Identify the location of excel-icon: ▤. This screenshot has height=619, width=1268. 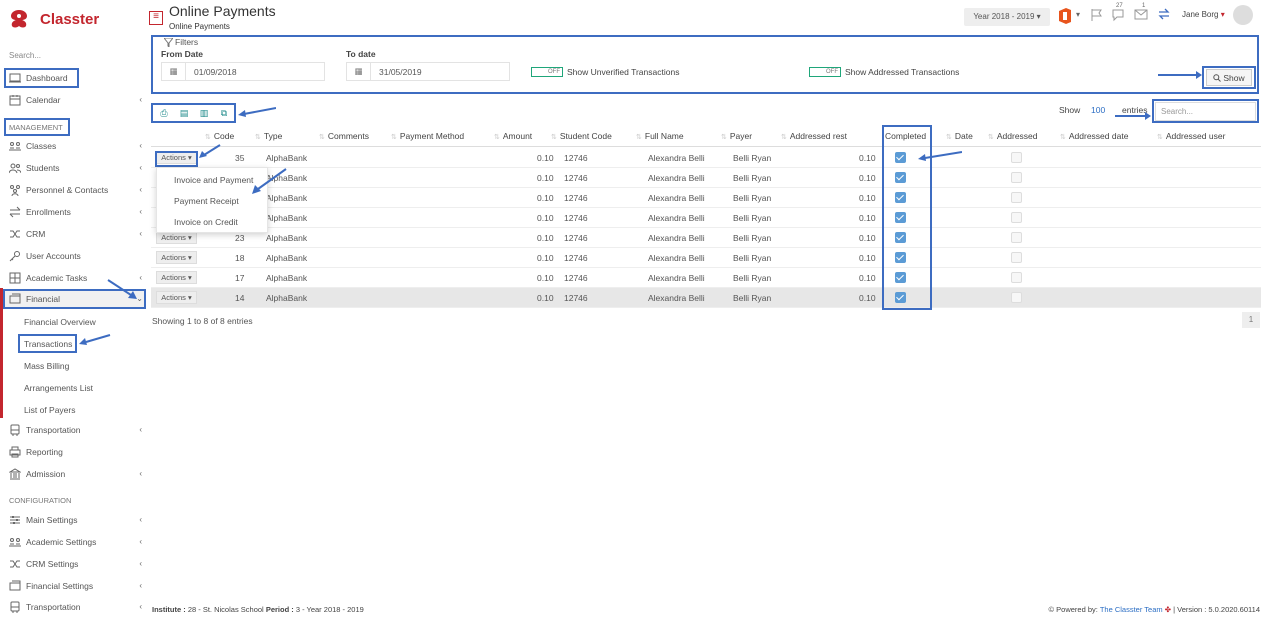
(184, 113).